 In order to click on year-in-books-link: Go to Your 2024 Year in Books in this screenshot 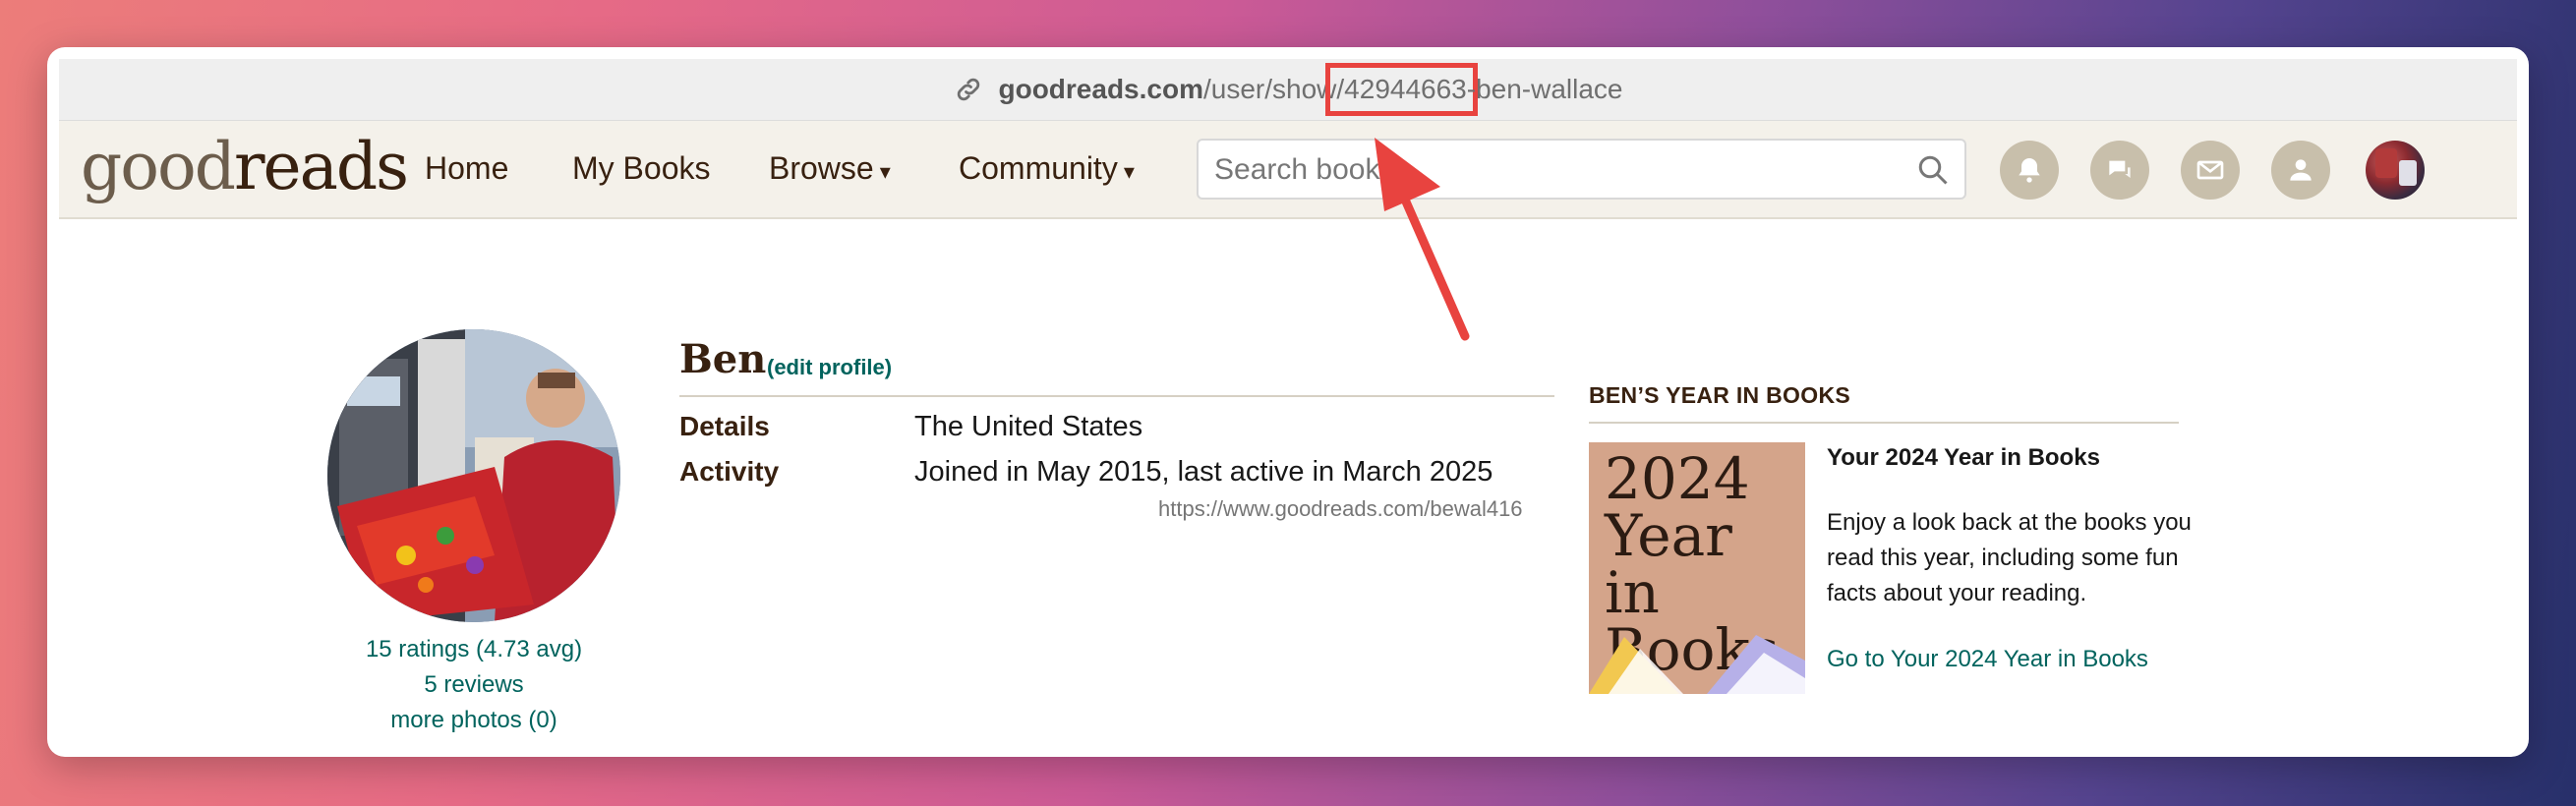, I will do `click(1987, 659)`.